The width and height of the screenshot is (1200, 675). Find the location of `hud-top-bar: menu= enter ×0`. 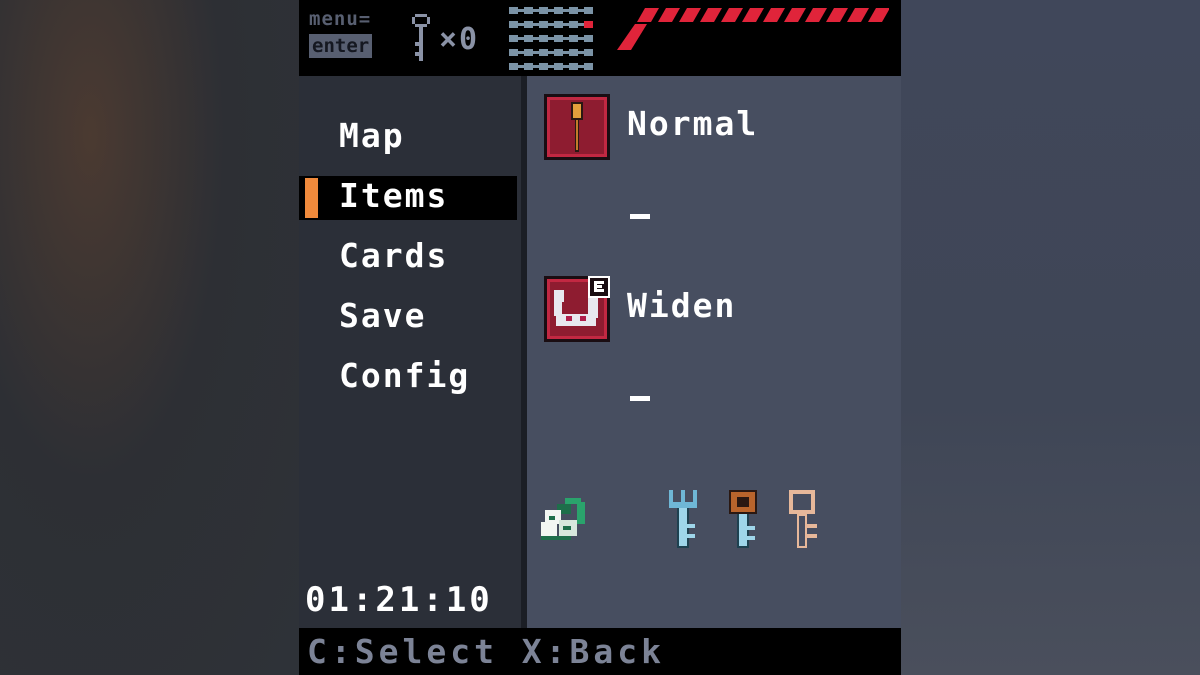

hud-top-bar: menu= enter ×0 is located at coordinates (600, 38).